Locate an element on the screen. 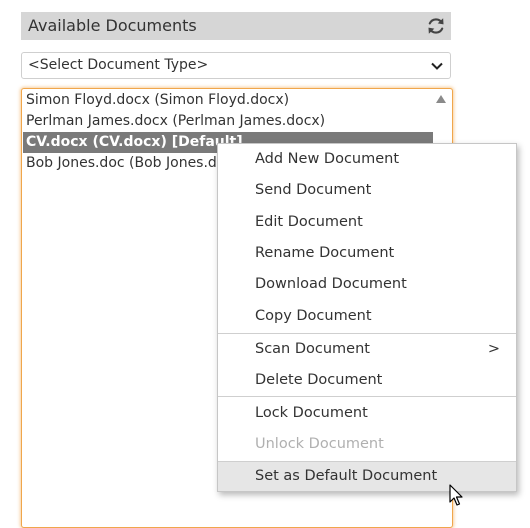 This screenshot has height=528, width=530. scroll-up-arrow-icon is located at coordinates (441, 99).